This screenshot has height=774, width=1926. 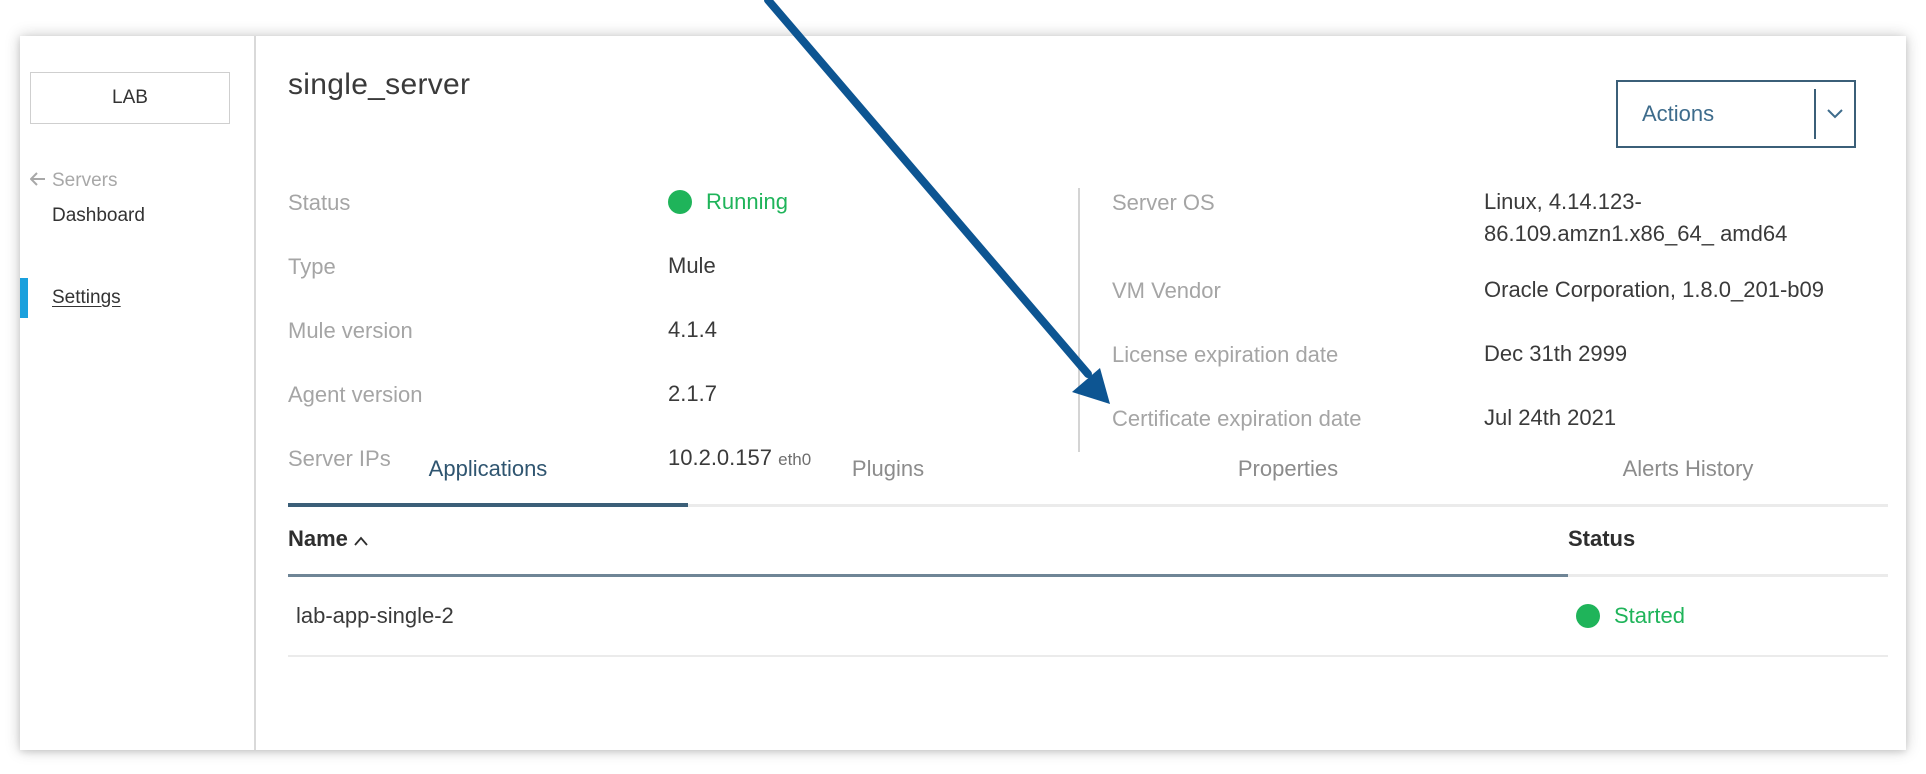 I want to click on environment-selector: LAB, so click(x=130, y=98).